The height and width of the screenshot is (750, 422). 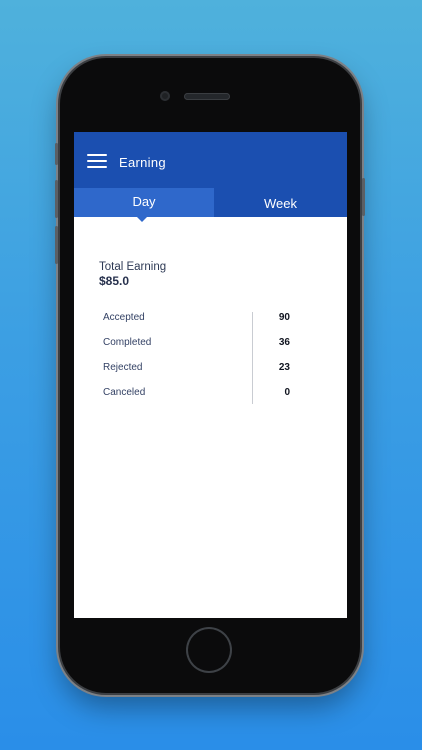 What do you see at coordinates (142, 162) in the screenshot?
I see `page-title: Earning` at bounding box center [142, 162].